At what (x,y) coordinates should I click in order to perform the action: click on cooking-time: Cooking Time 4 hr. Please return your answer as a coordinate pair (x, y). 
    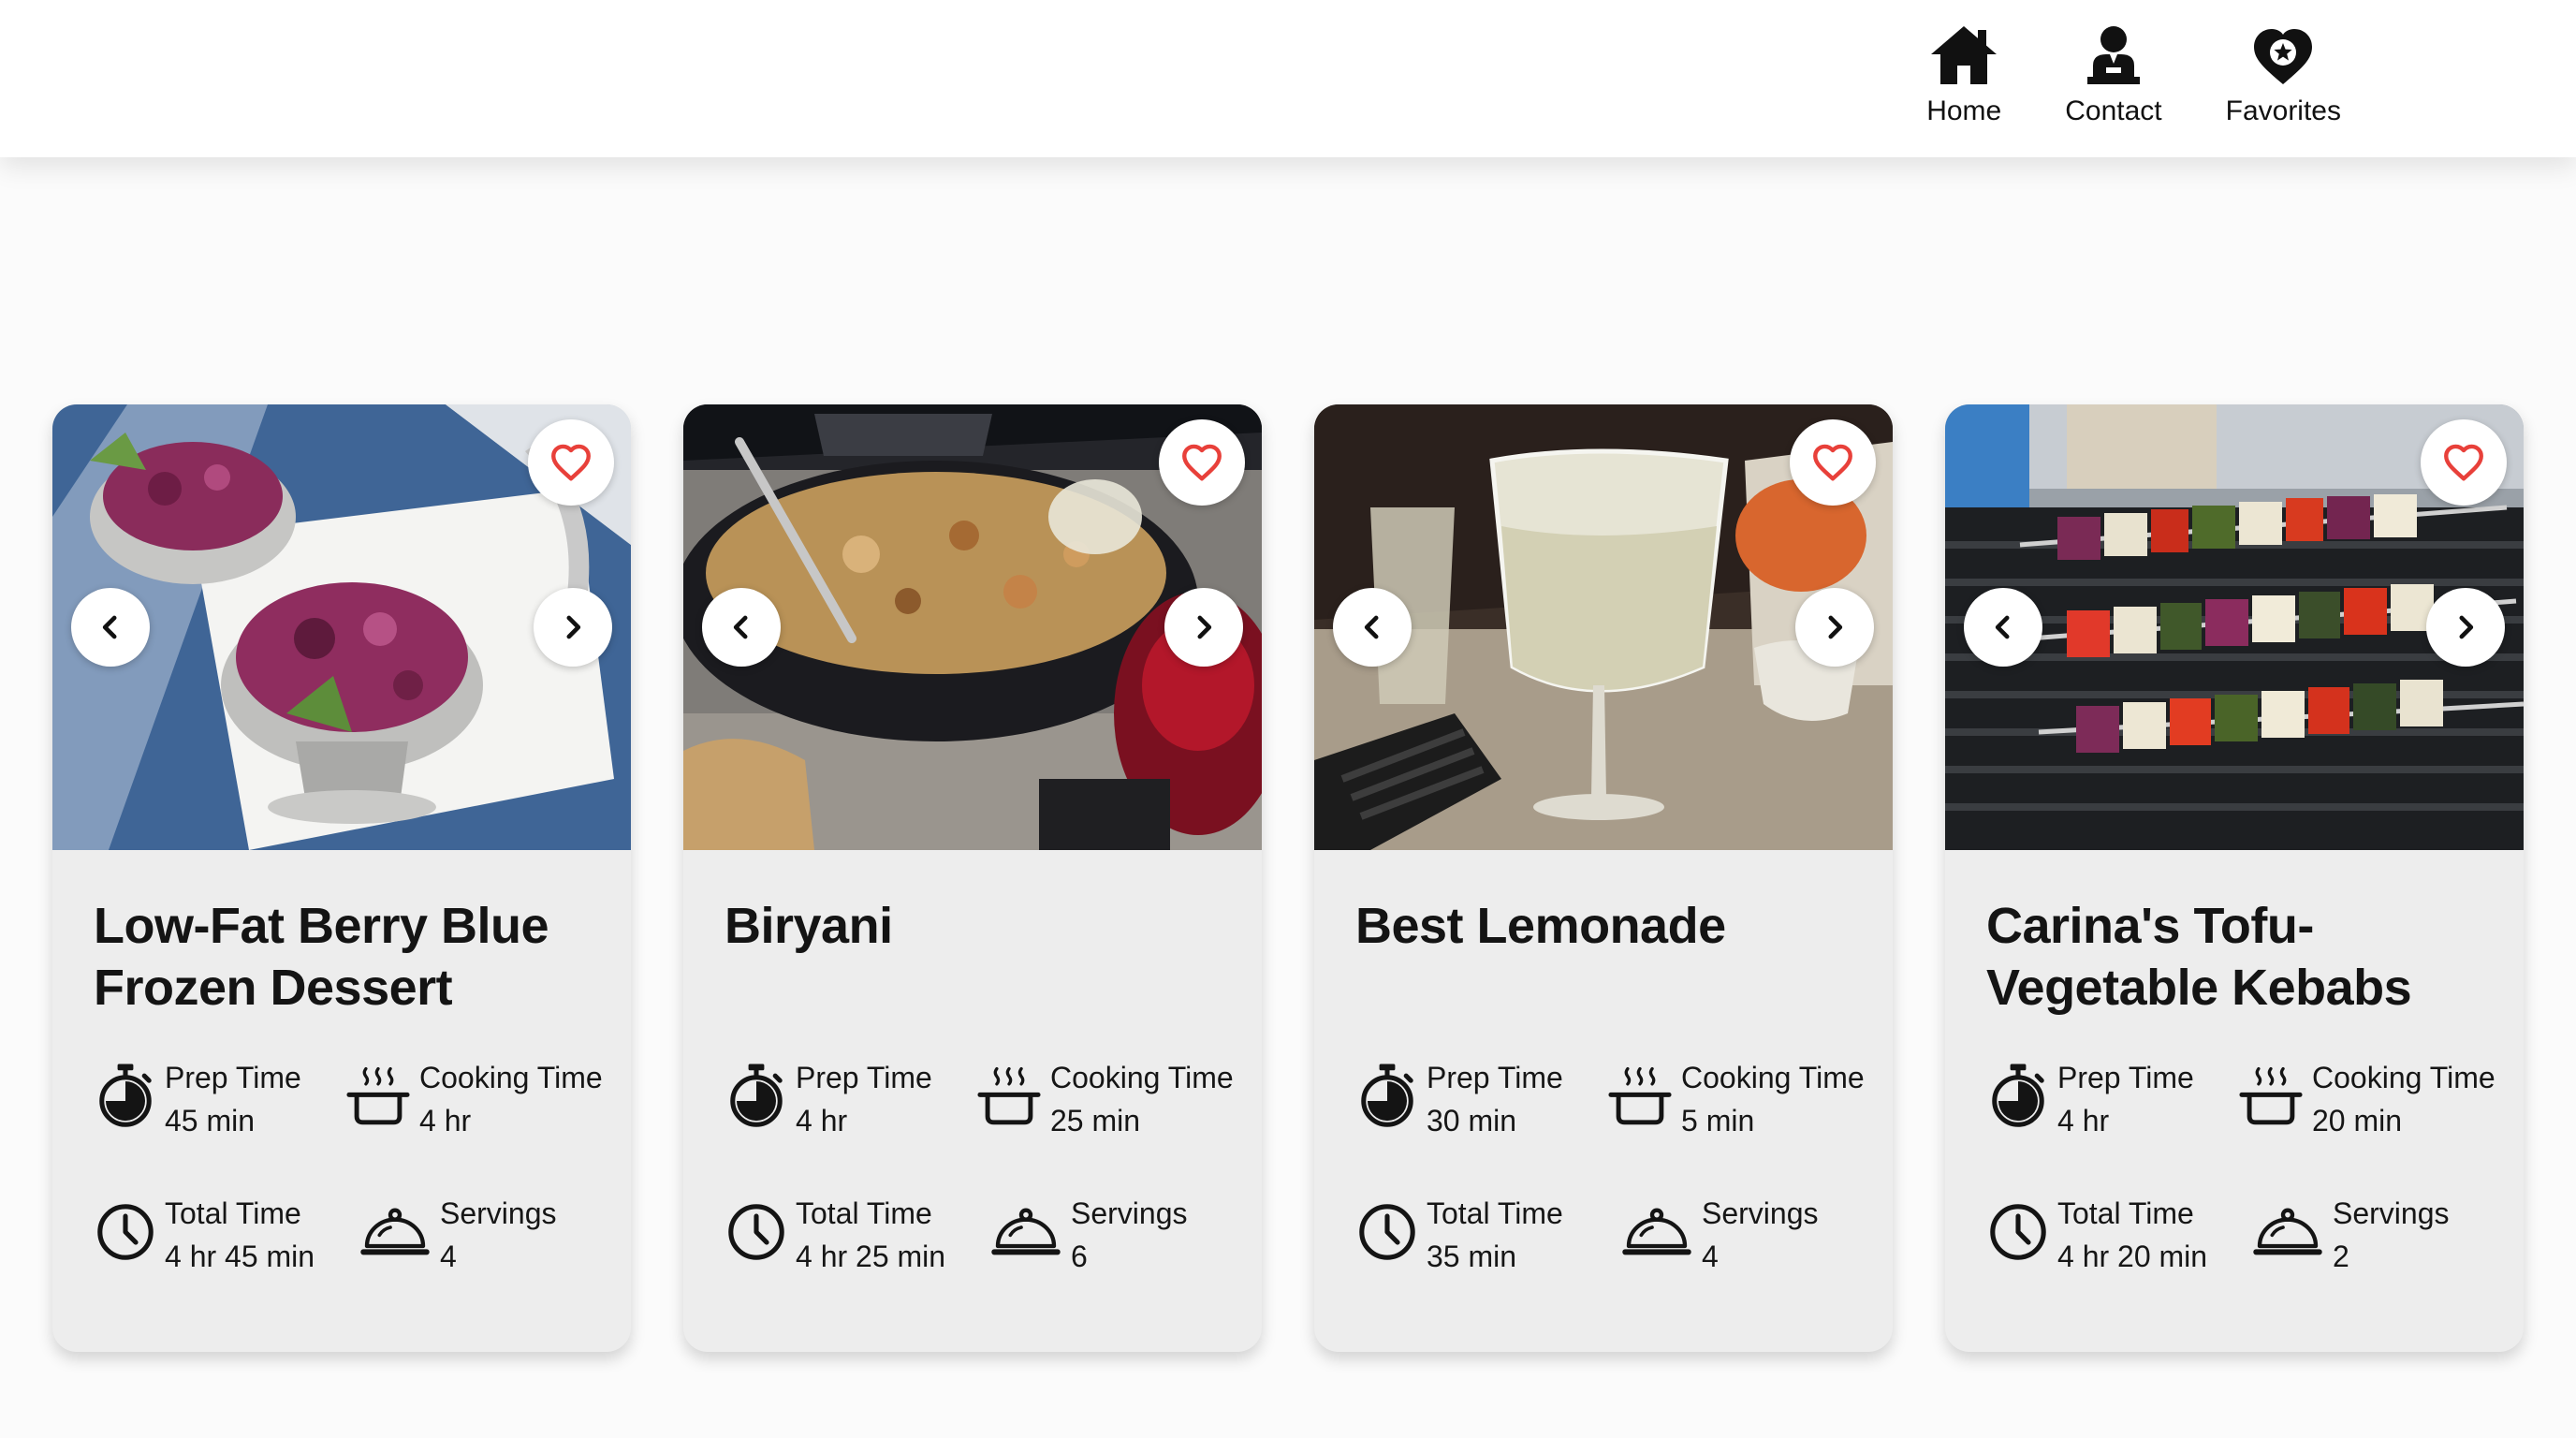
    Looking at the image, I should click on (473, 1099).